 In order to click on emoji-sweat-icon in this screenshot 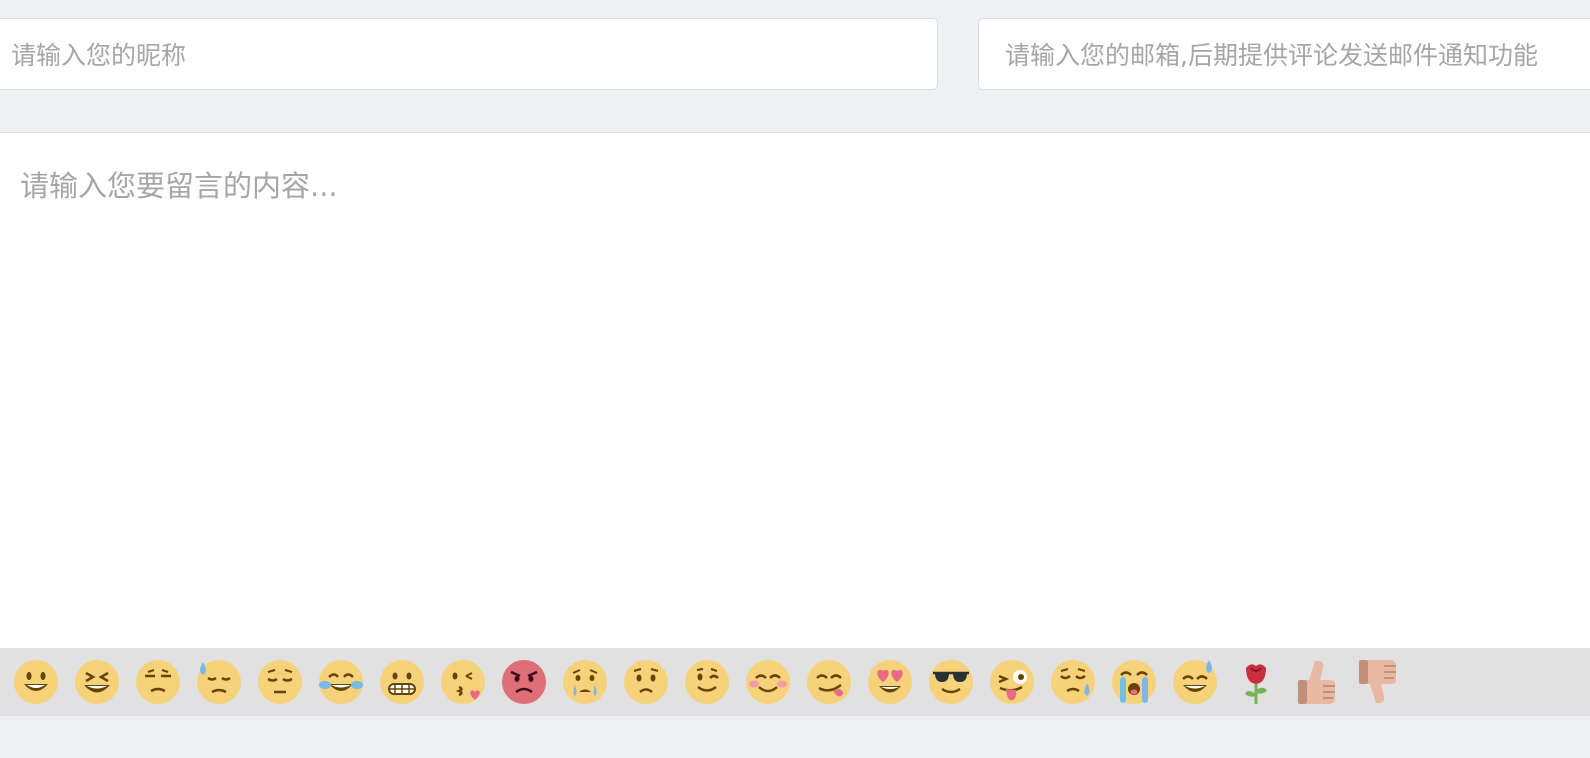, I will do `click(219, 682)`.